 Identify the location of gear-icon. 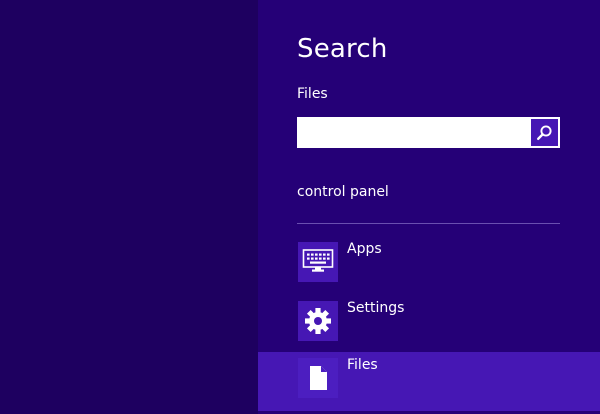
(318, 321).